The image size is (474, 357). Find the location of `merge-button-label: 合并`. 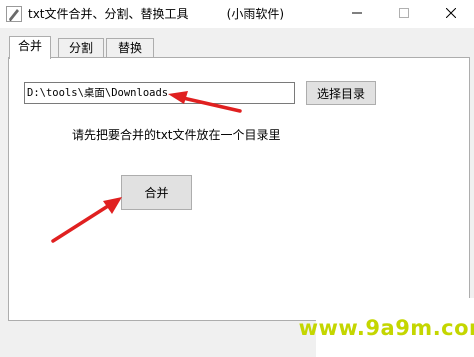

merge-button-label: 合并 is located at coordinates (156, 193).